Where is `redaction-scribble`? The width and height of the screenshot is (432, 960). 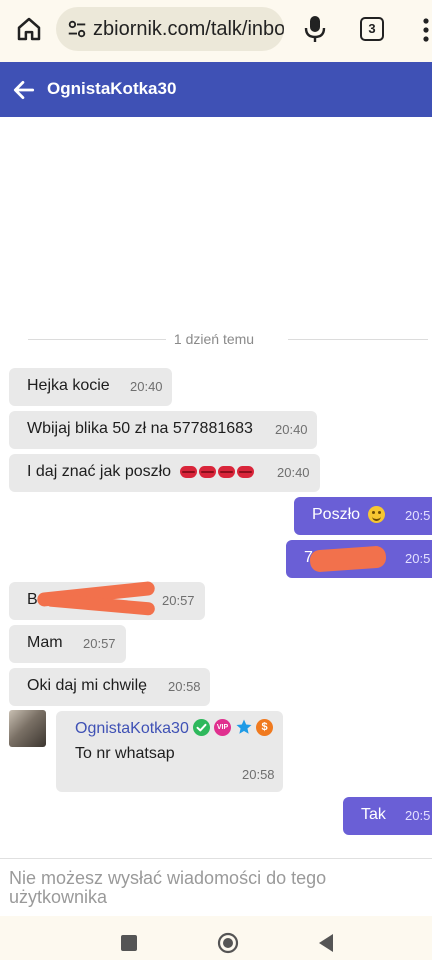
redaction-scribble is located at coordinates (348, 559).